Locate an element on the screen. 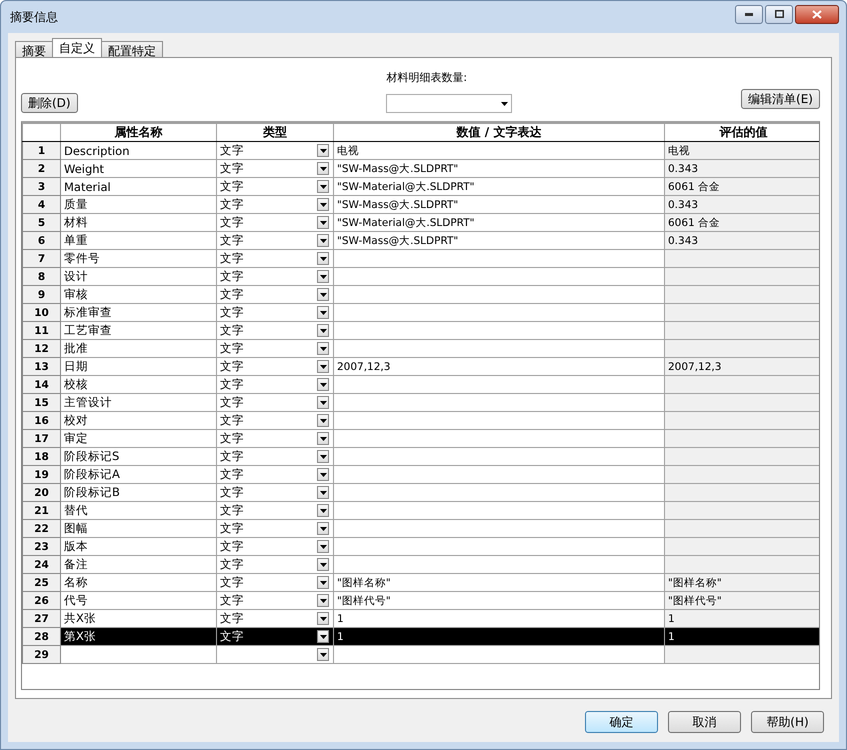 The image size is (847, 750). property-name-cell is located at coordinates (138, 655).